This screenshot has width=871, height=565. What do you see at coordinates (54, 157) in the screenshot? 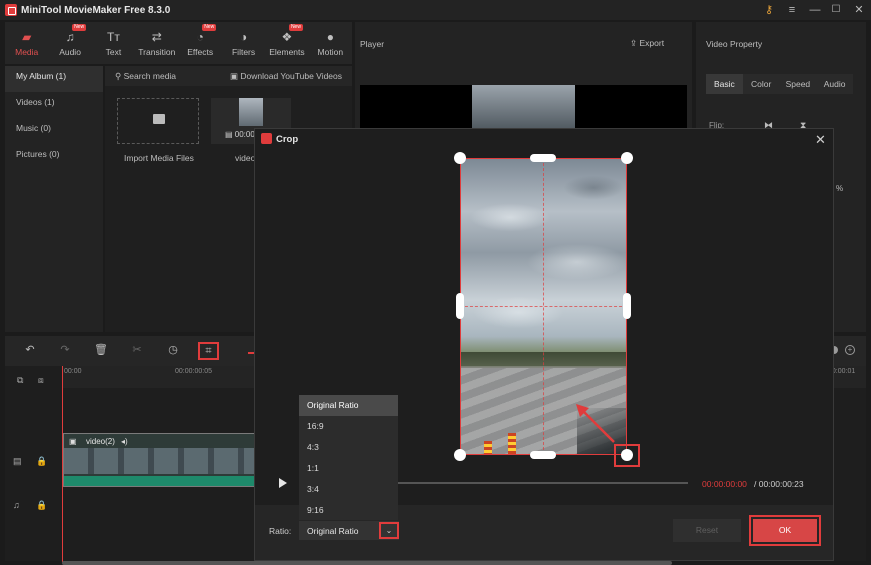
I see `sidebar-item: Pictures (0)` at bounding box center [54, 157].